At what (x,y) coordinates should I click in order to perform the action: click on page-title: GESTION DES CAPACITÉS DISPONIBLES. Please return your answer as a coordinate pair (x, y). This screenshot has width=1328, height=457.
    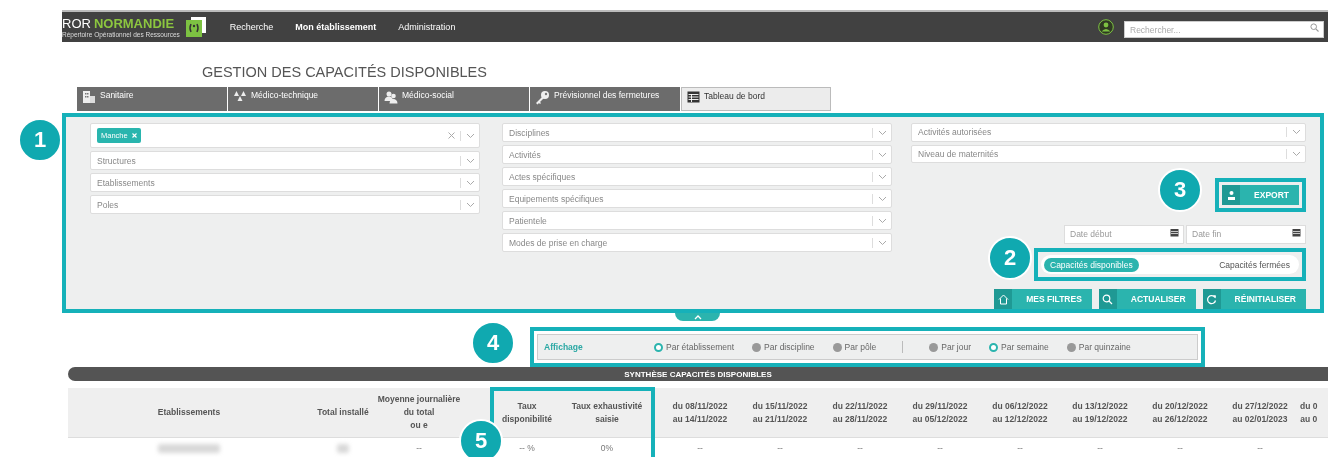
    Looking at the image, I should click on (344, 72).